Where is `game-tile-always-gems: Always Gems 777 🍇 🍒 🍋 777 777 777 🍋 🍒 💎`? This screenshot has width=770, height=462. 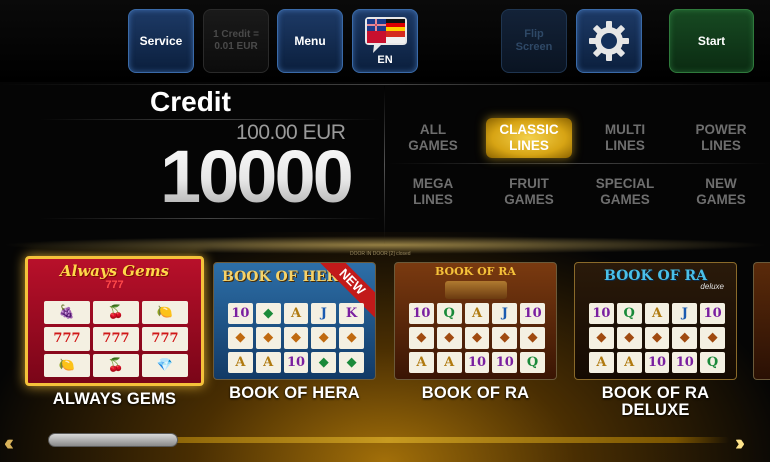 game-tile-always-gems: Always Gems 777 🍇 🍒 🍋 777 777 777 🍋 🍒 💎 is located at coordinates (114, 321).